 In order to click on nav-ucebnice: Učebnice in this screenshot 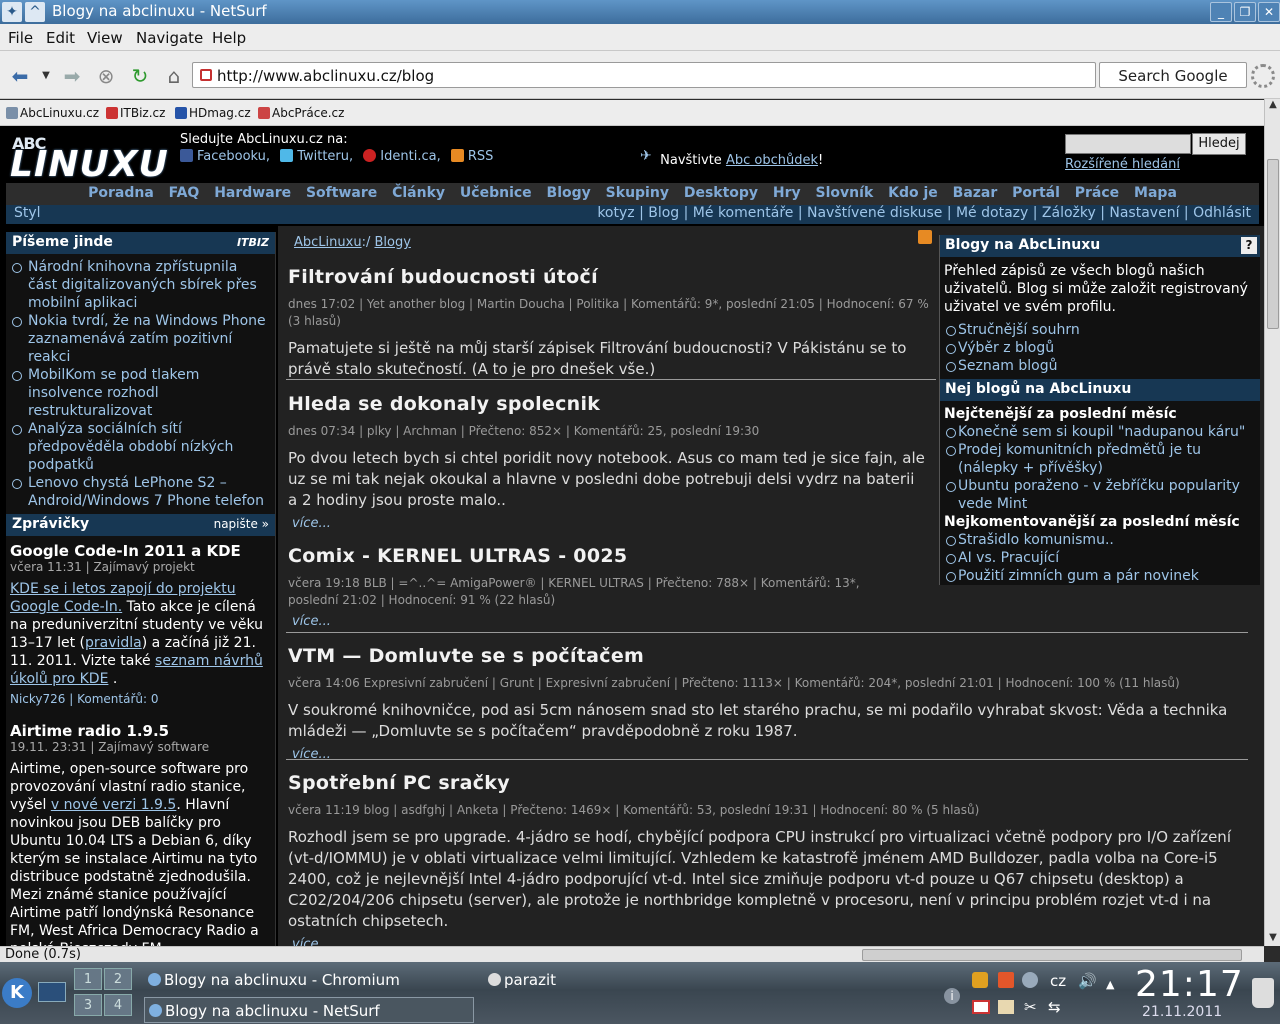, I will do `click(496, 193)`.